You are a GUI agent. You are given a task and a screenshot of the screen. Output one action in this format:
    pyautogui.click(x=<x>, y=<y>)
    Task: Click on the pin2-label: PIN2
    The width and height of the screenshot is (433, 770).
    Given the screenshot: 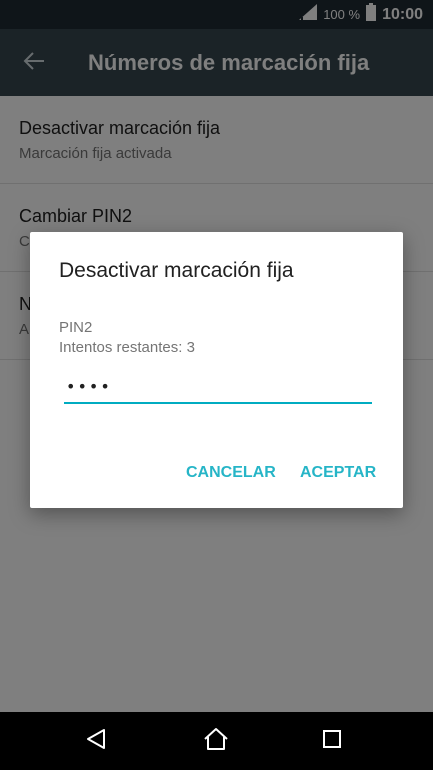 What is the action you would take?
    pyautogui.click(x=76, y=327)
    